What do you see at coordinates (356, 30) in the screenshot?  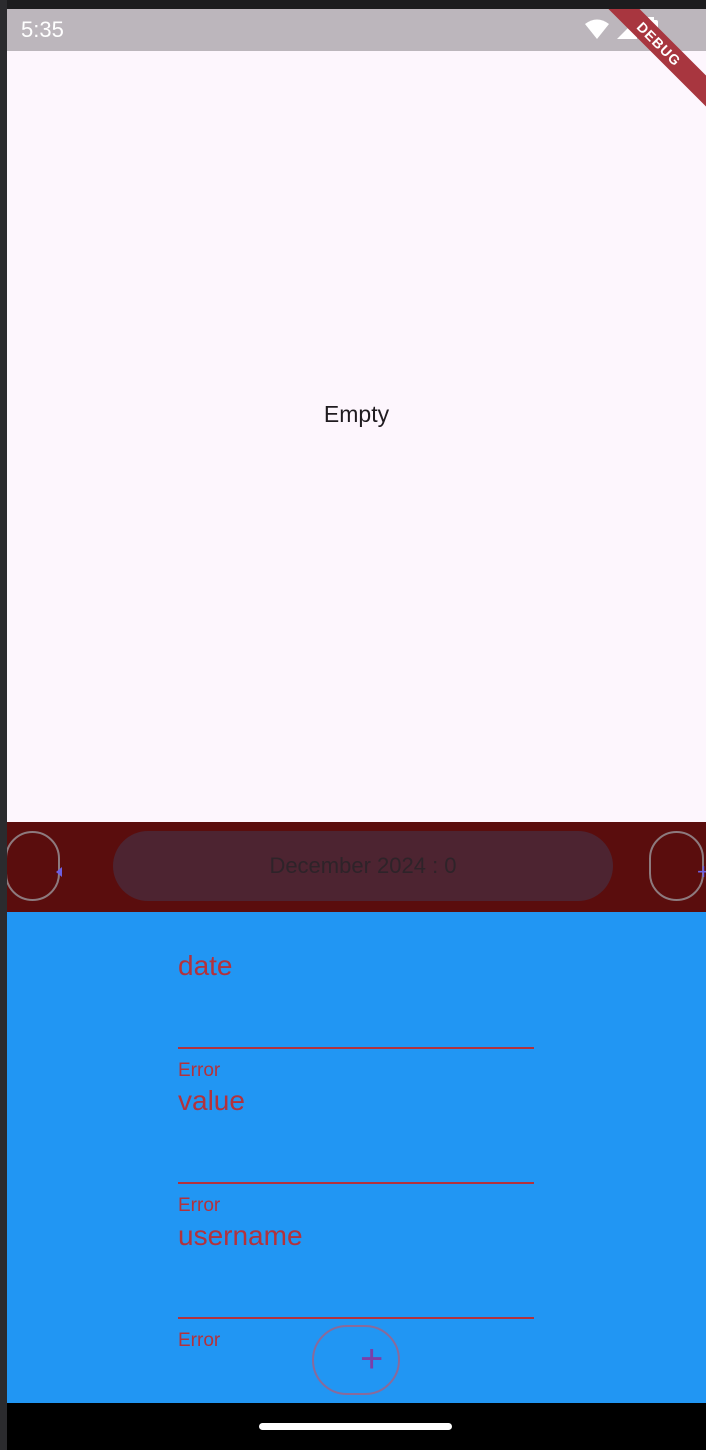 I see `status-bar: 5:35` at bounding box center [356, 30].